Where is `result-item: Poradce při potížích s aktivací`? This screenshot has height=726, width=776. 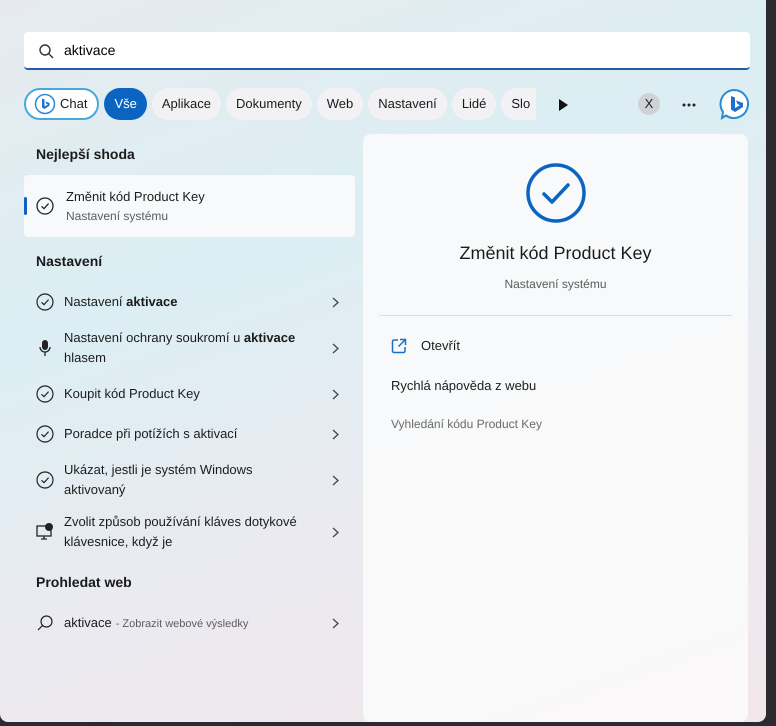
result-item: Poradce při potížích s aktivací is located at coordinates (189, 434).